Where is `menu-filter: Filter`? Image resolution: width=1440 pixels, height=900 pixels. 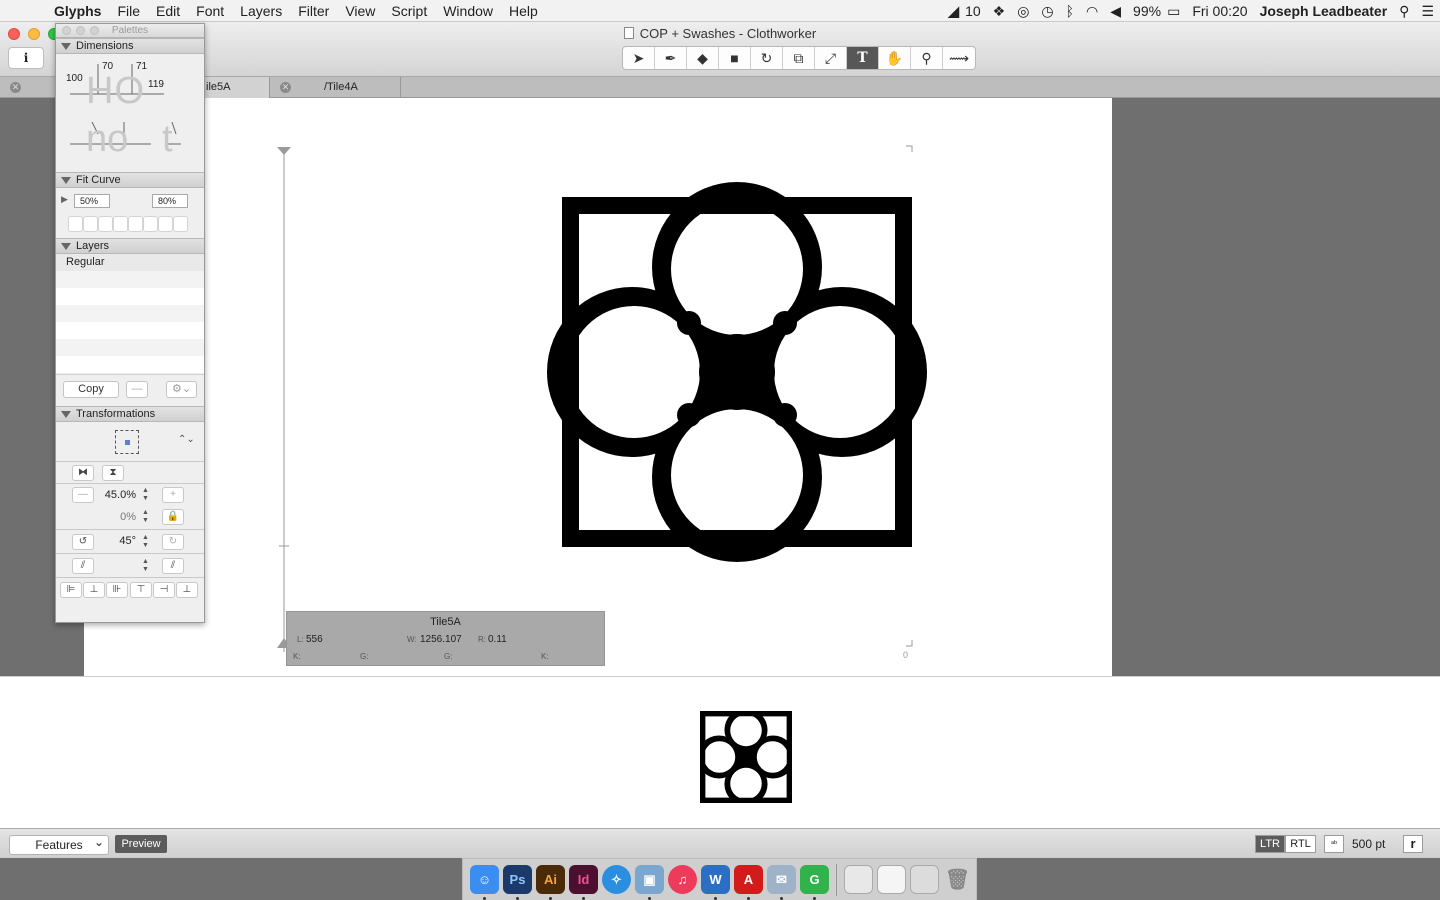 menu-filter: Filter is located at coordinates (313, 11).